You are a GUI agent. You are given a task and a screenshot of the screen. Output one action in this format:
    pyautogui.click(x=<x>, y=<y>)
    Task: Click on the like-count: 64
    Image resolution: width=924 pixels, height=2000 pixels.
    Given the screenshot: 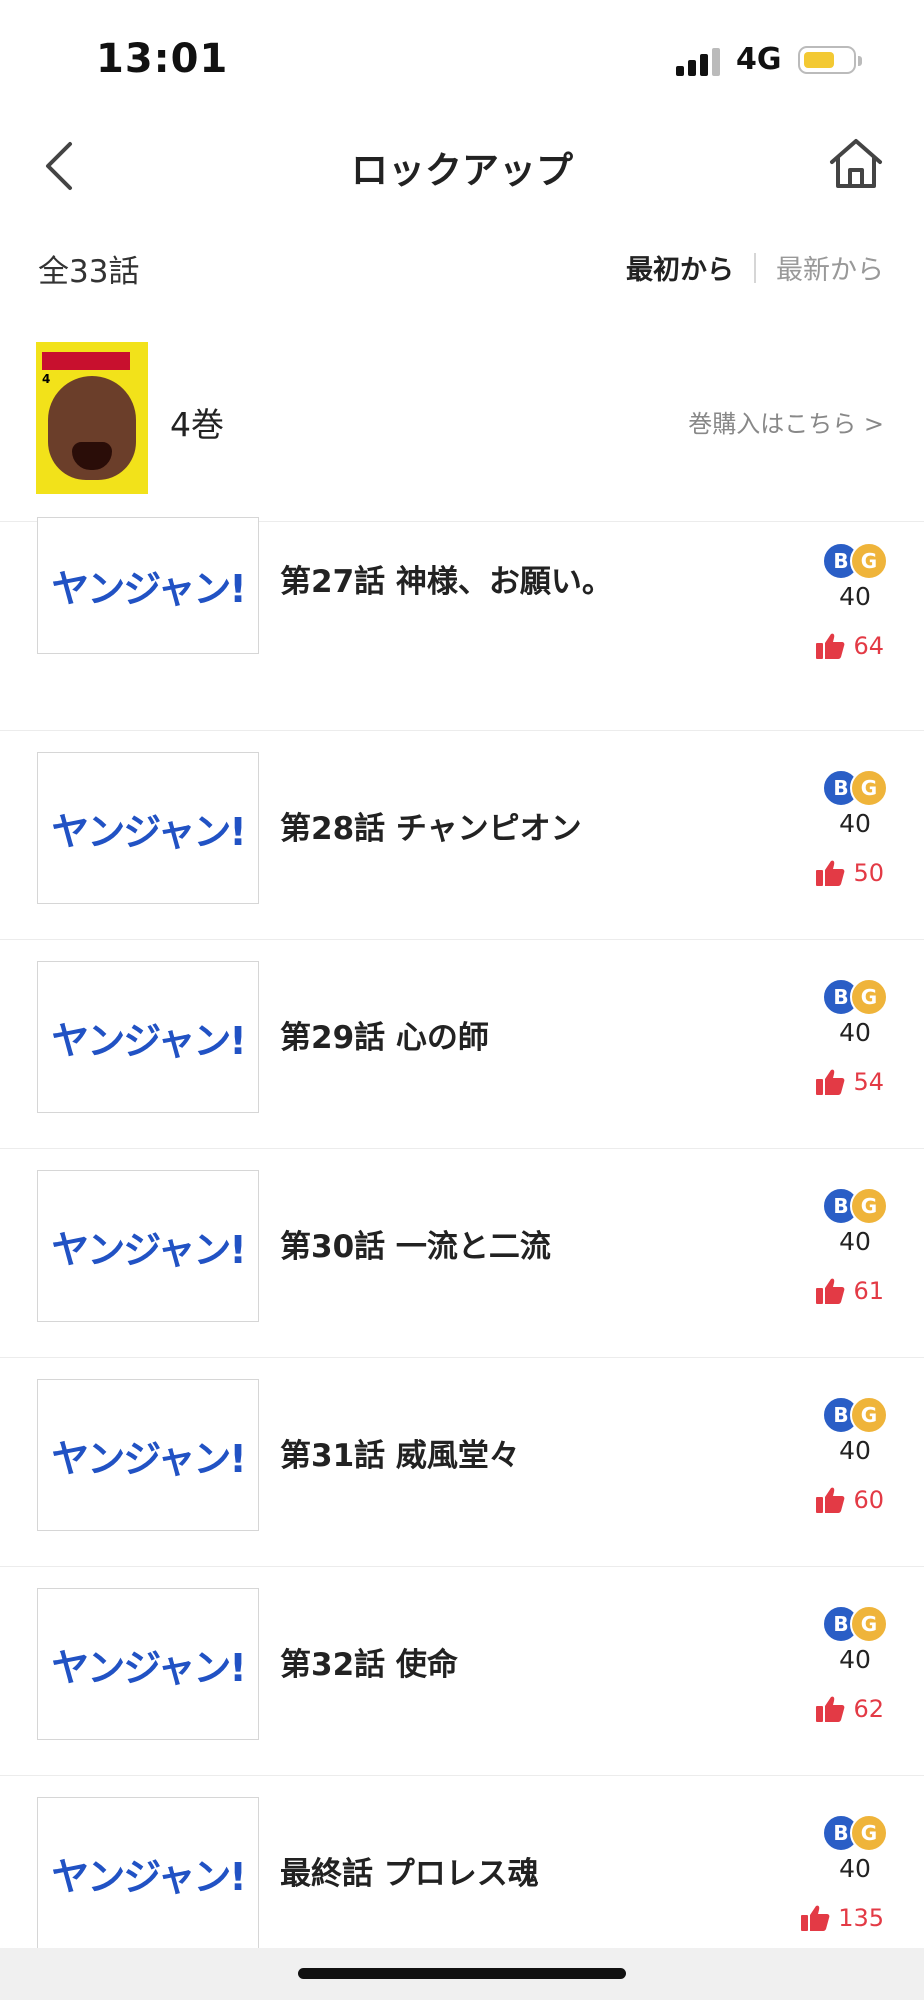 What is the action you would take?
    pyautogui.click(x=849, y=646)
    